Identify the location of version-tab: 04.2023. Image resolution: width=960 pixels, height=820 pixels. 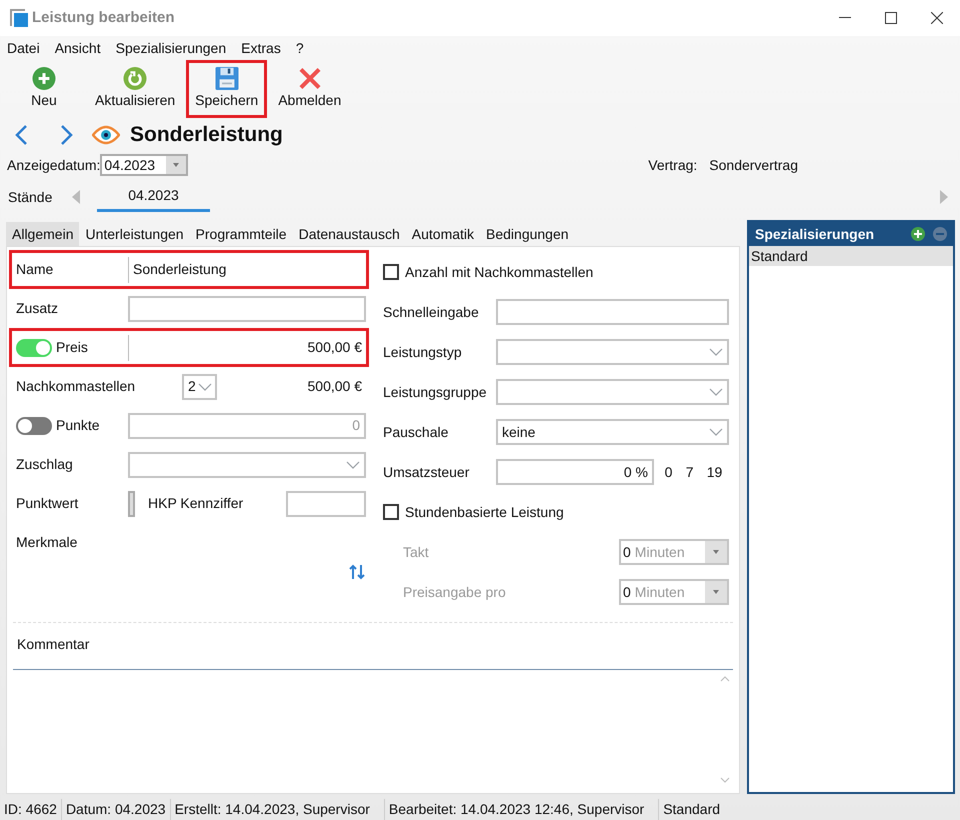
(153, 197).